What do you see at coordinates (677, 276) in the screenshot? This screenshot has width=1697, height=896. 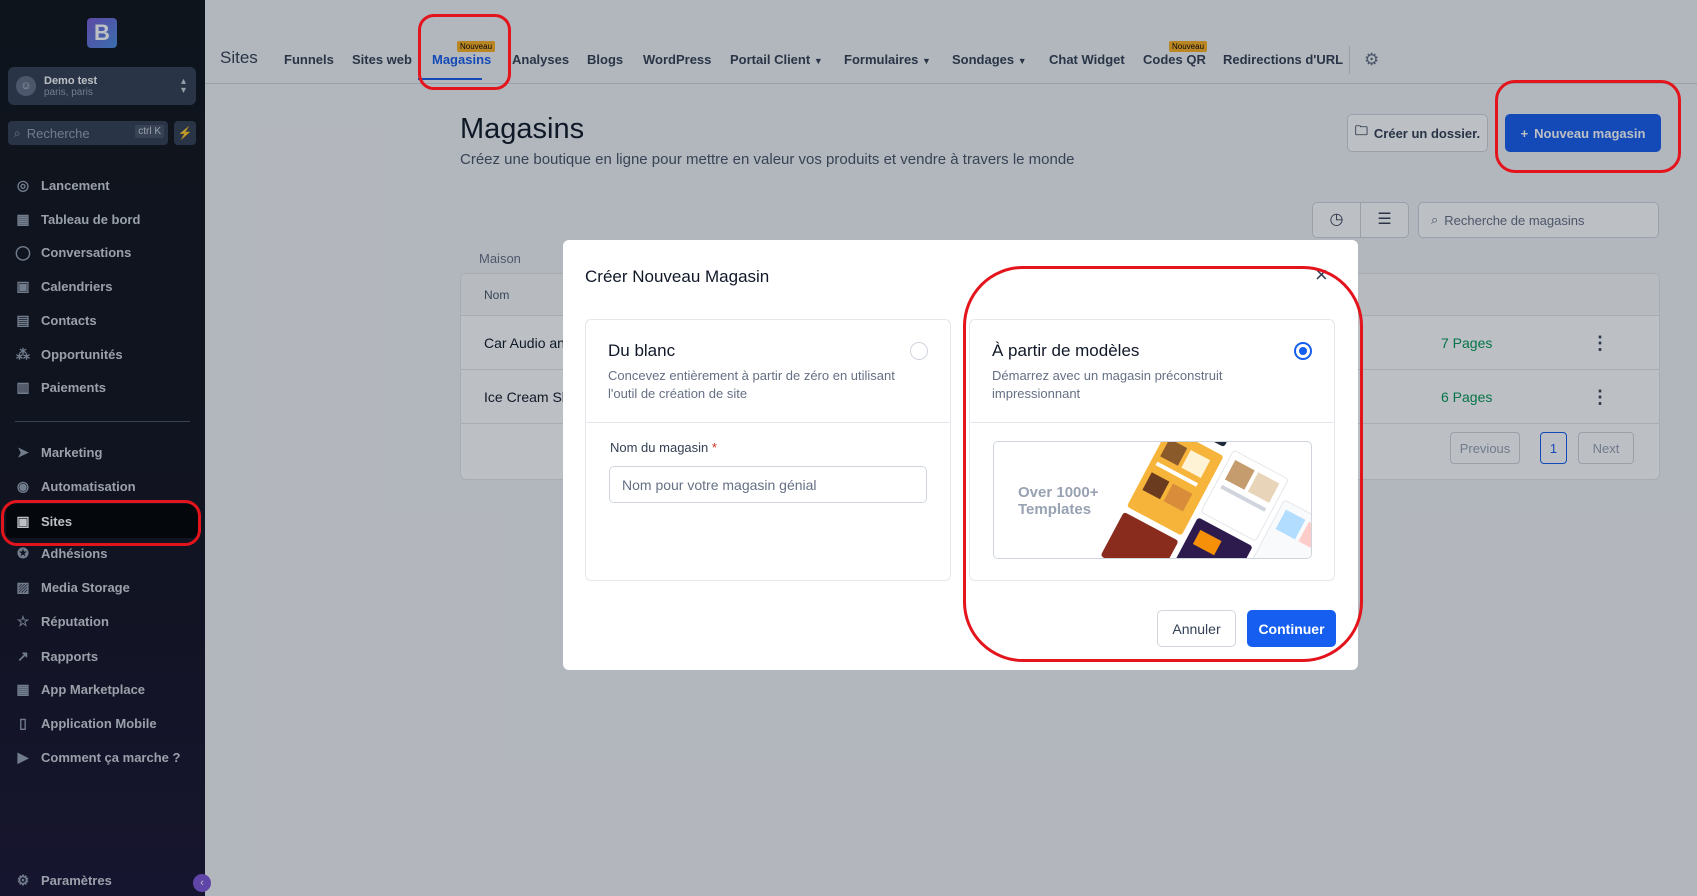 I see `modal-title: Créer Nouveau Magasin` at bounding box center [677, 276].